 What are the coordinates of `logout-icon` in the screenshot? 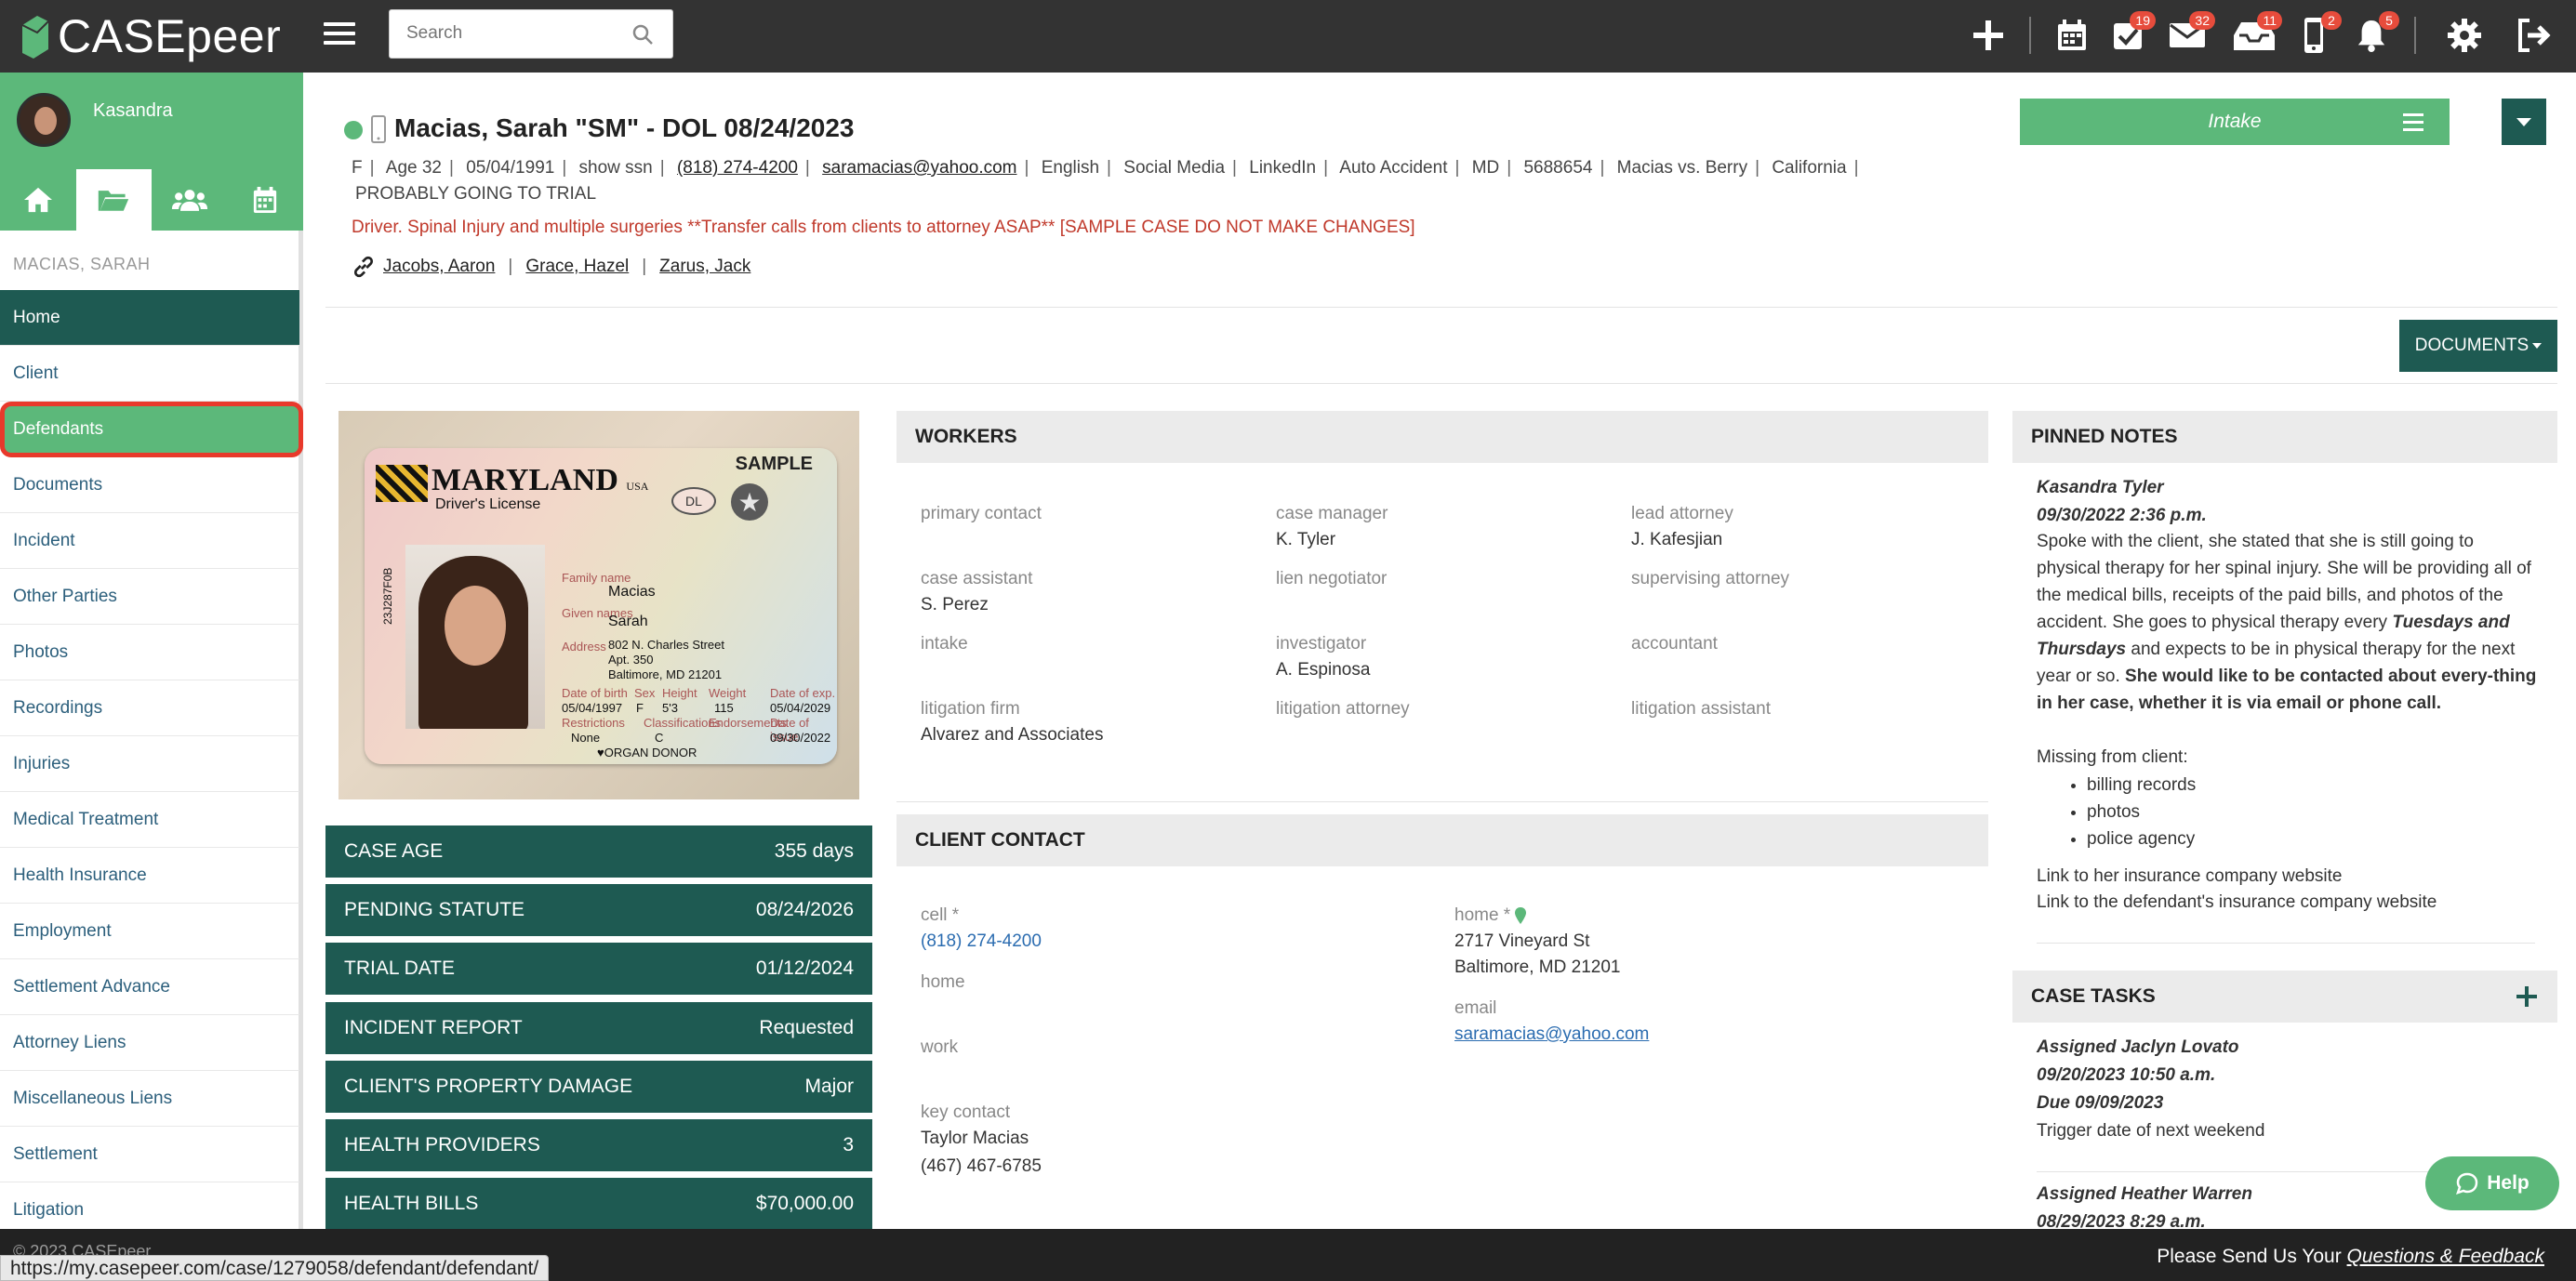 It's located at (2533, 35).